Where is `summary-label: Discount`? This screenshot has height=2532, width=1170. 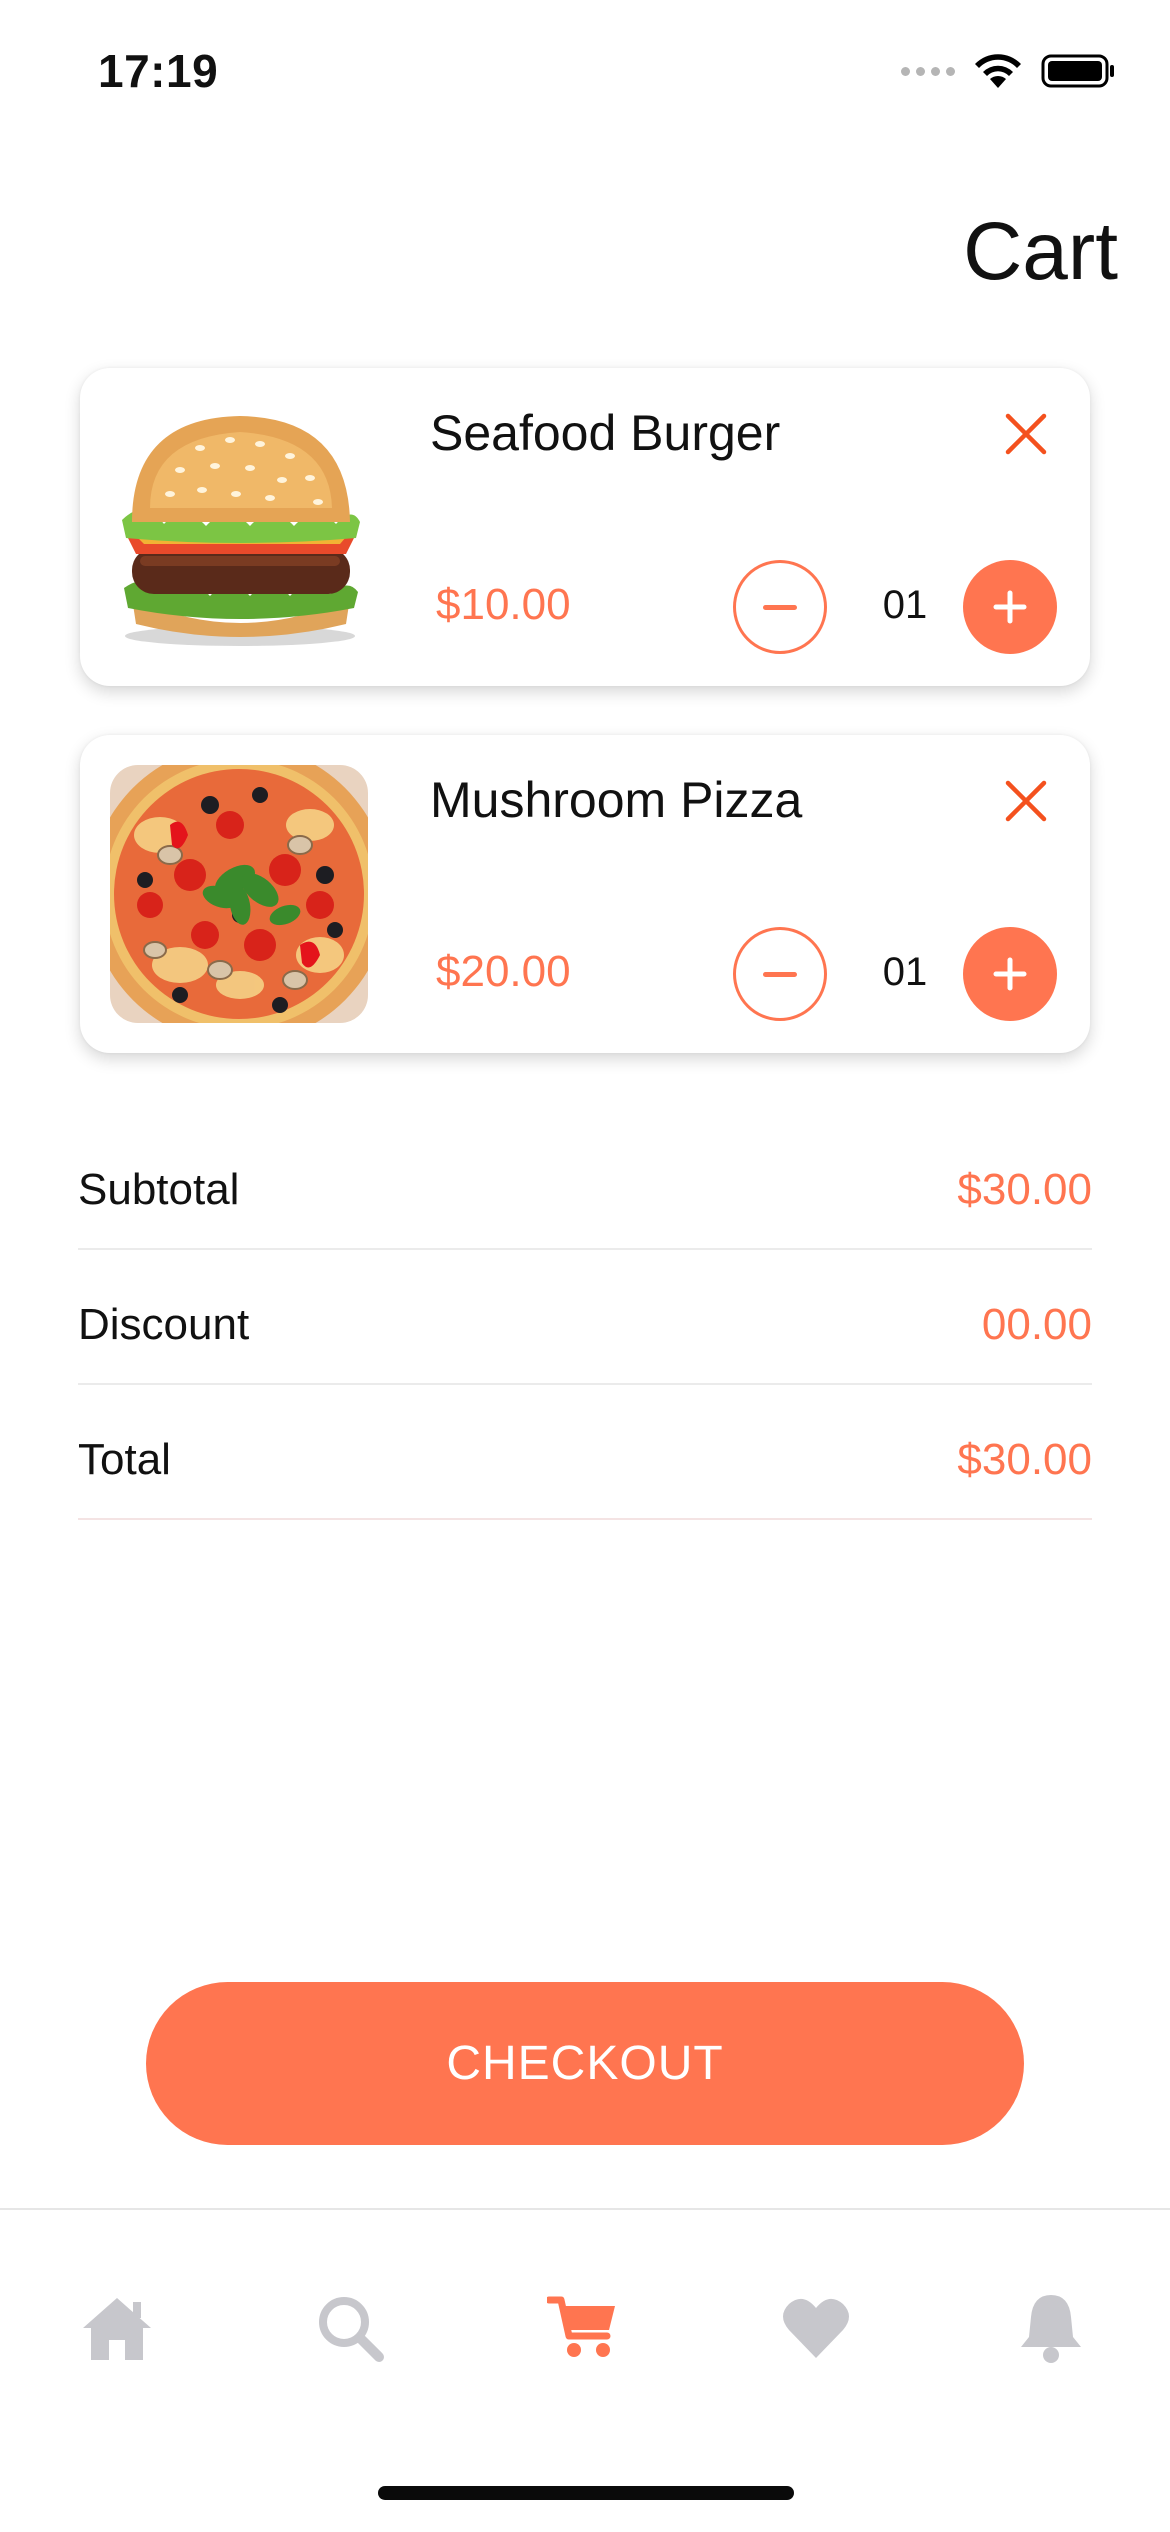
summary-label: Discount is located at coordinates (164, 1324).